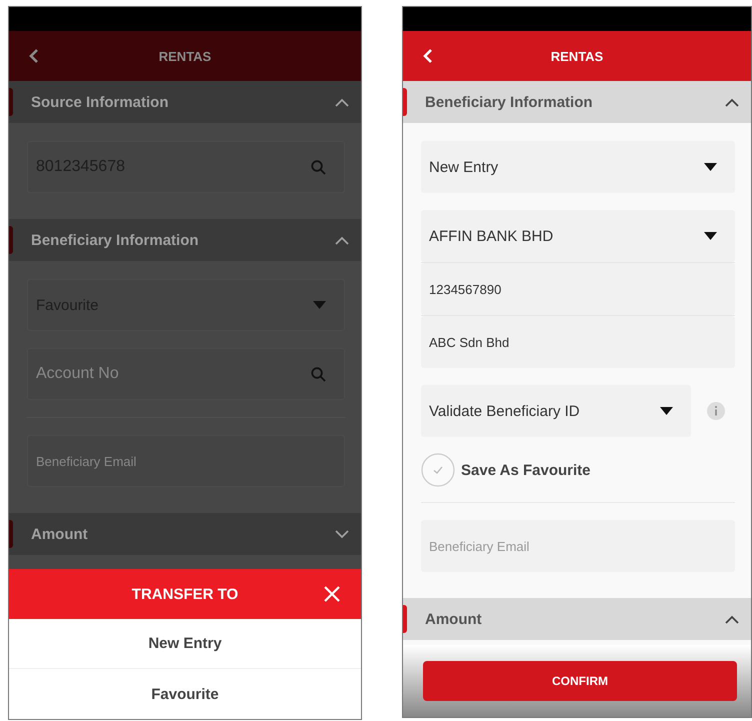 The width and height of the screenshot is (752, 721). What do you see at coordinates (332, 594) in the screenshot?
I see `close-icon` at bounding box center [332, 594].